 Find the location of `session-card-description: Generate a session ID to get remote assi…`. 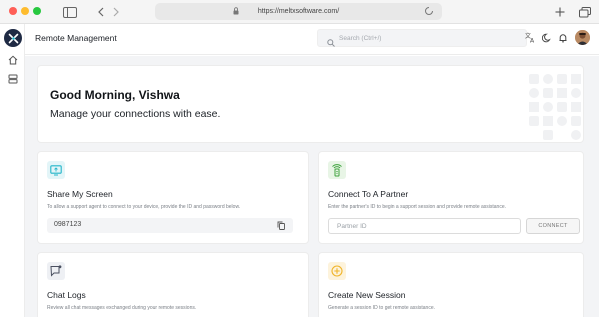

session-card-description: Generate a session ID to get remote assi… is located at coordinates (381, 308).